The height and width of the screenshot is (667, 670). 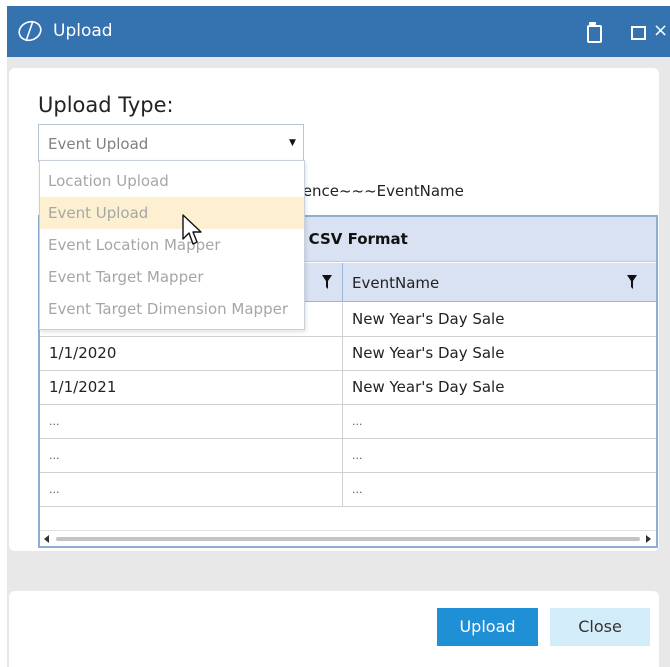 What do you see at coordinates (648, 539) in the screenshot?
I see `scroll-right-icon` at bounding box center [648, 539].